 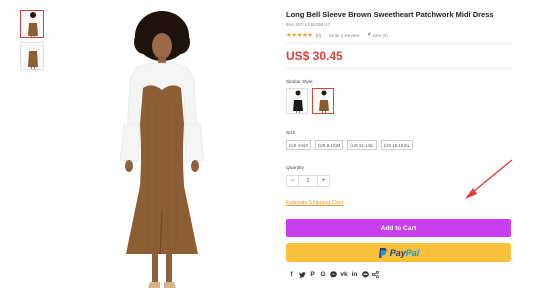 I want to click on similar-style-swatches, so click(x=312, y=101).